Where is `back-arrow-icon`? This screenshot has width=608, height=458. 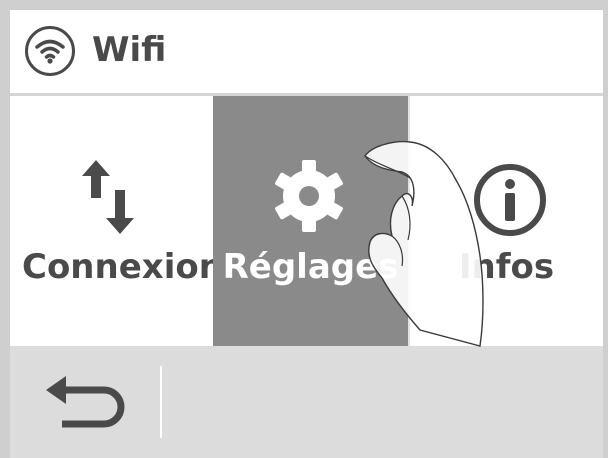 back-arrow-icon is located at coordinates (85, 402).